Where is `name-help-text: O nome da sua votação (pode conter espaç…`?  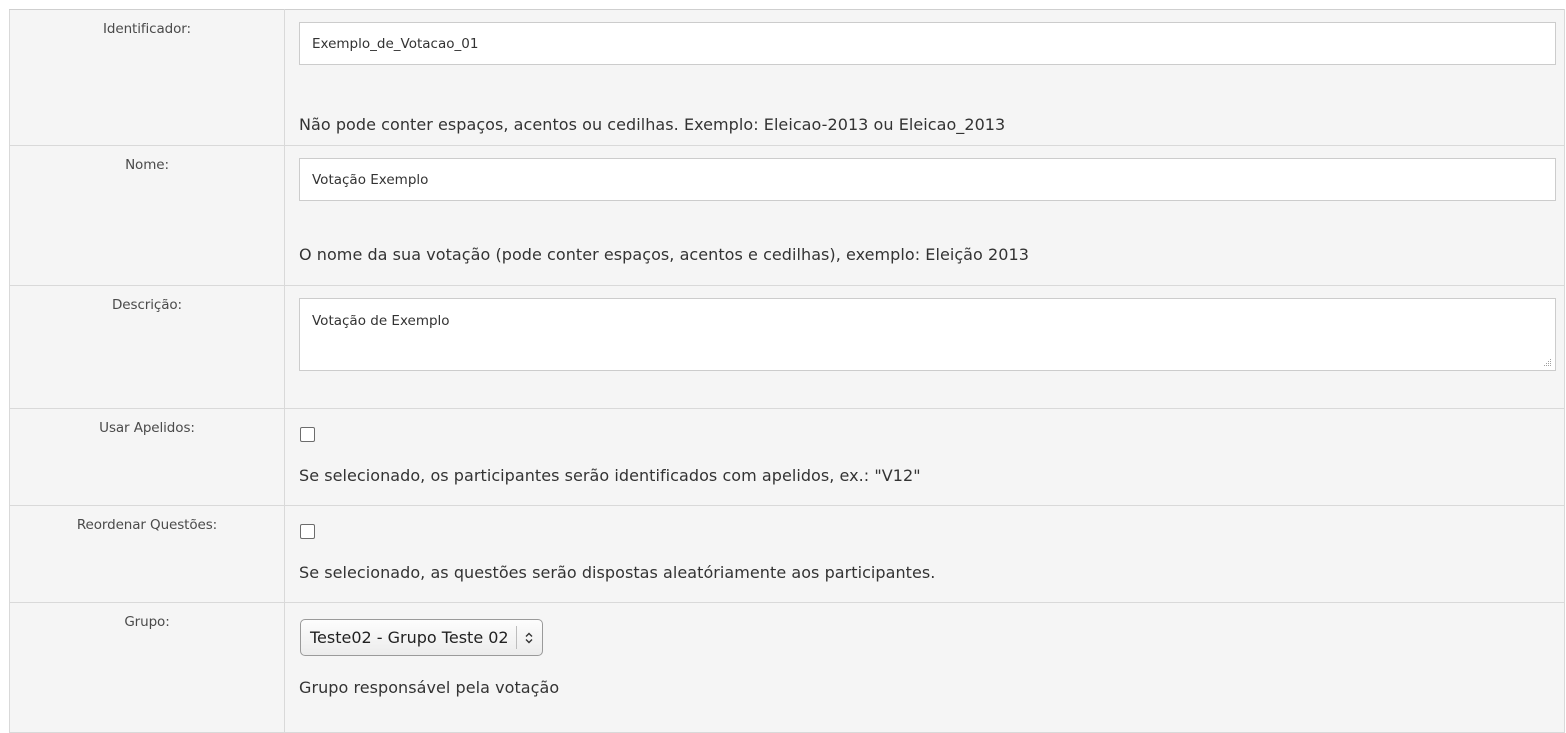
name-help-text: O nome da sua votação (pode conter espaç… is located at coordinates (664, 254).